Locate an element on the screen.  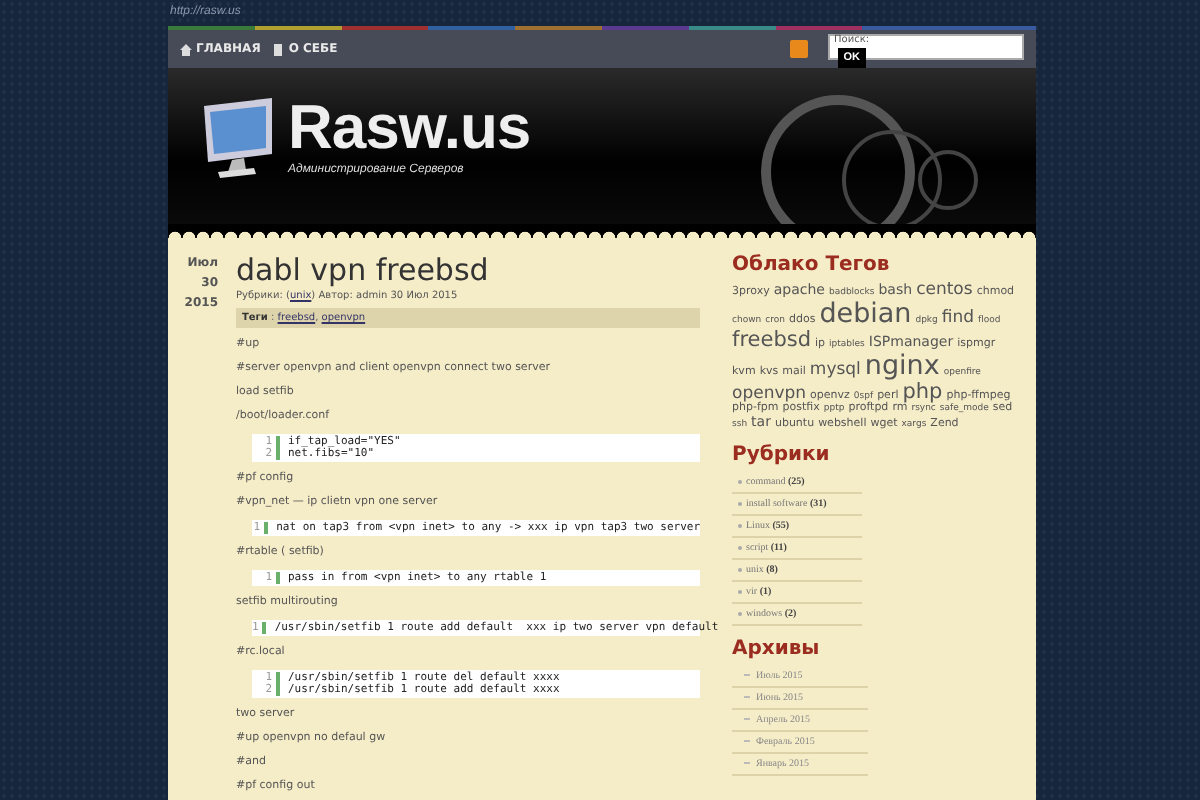
rss-icon is located at coordinates (799, 49).